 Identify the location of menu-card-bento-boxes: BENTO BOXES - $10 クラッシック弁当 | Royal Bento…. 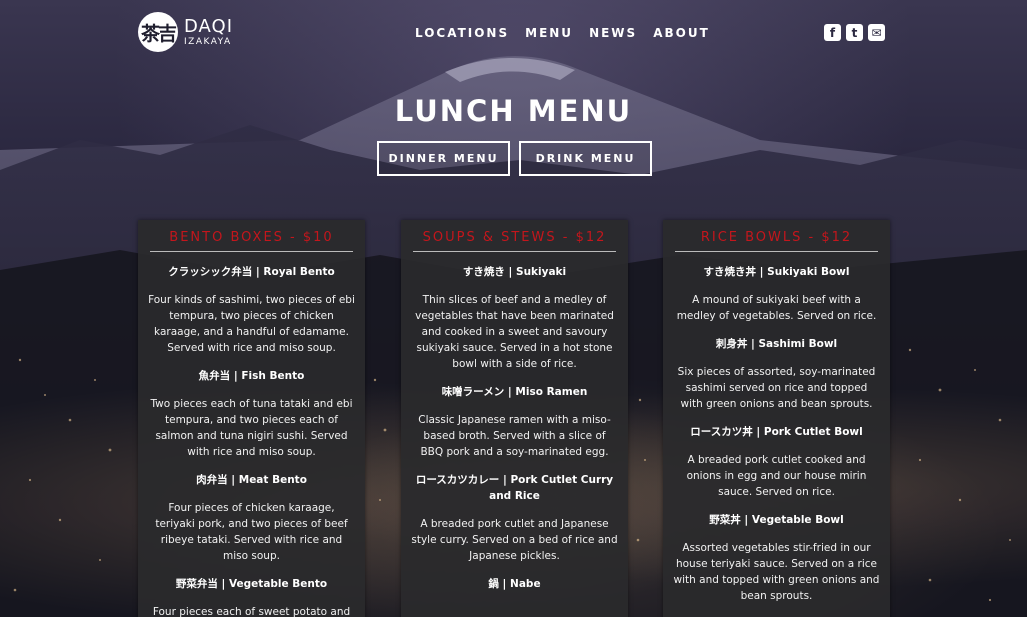
(251, 418).